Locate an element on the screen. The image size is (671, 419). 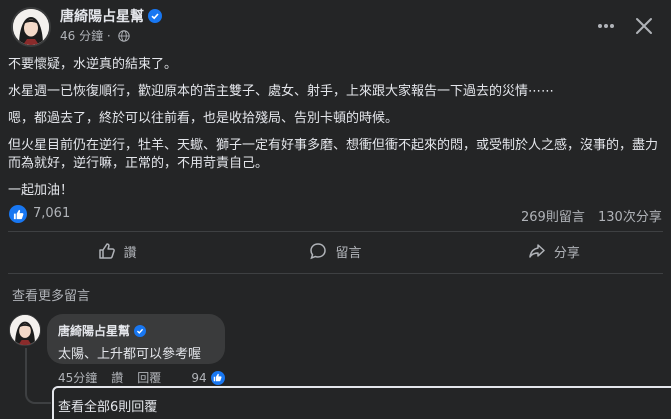
share-icon is located at coordinates (537, 251).